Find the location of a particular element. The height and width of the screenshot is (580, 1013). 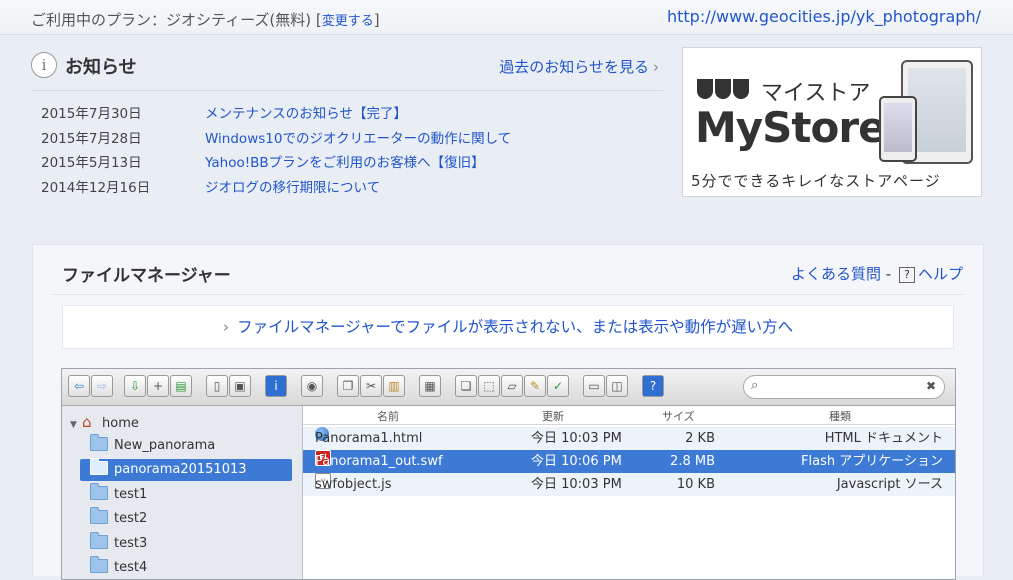

help-links: よくある質問 - ? ヘルプ is located at coordinates (877, 273).